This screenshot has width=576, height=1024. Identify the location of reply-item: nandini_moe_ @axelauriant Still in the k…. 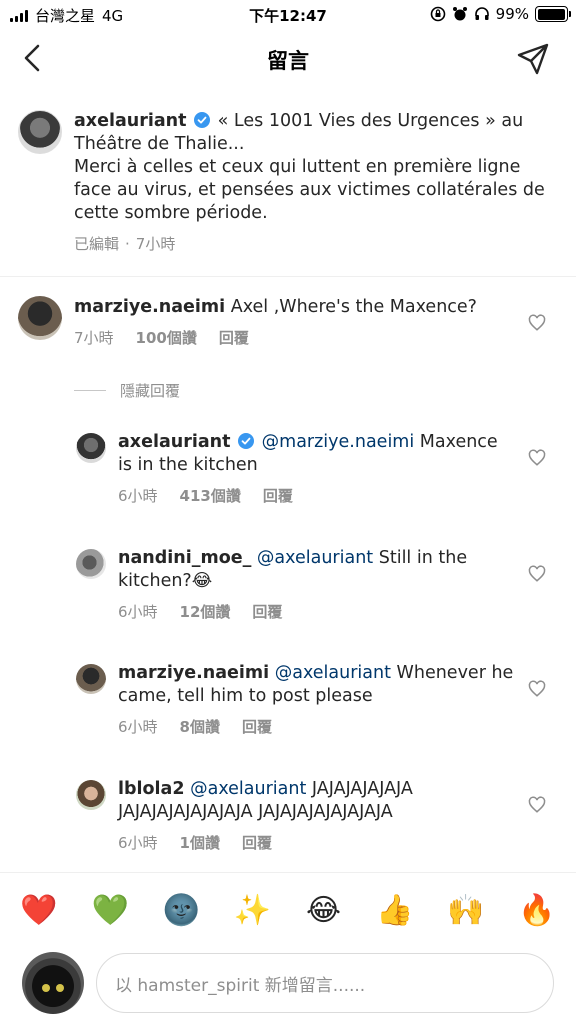
(288, 584).